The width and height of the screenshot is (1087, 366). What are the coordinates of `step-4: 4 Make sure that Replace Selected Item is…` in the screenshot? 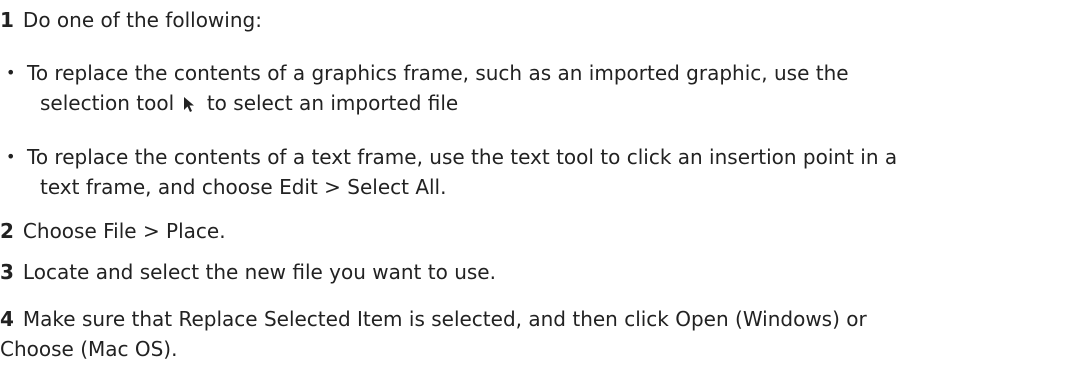 It's located at (433, 334).